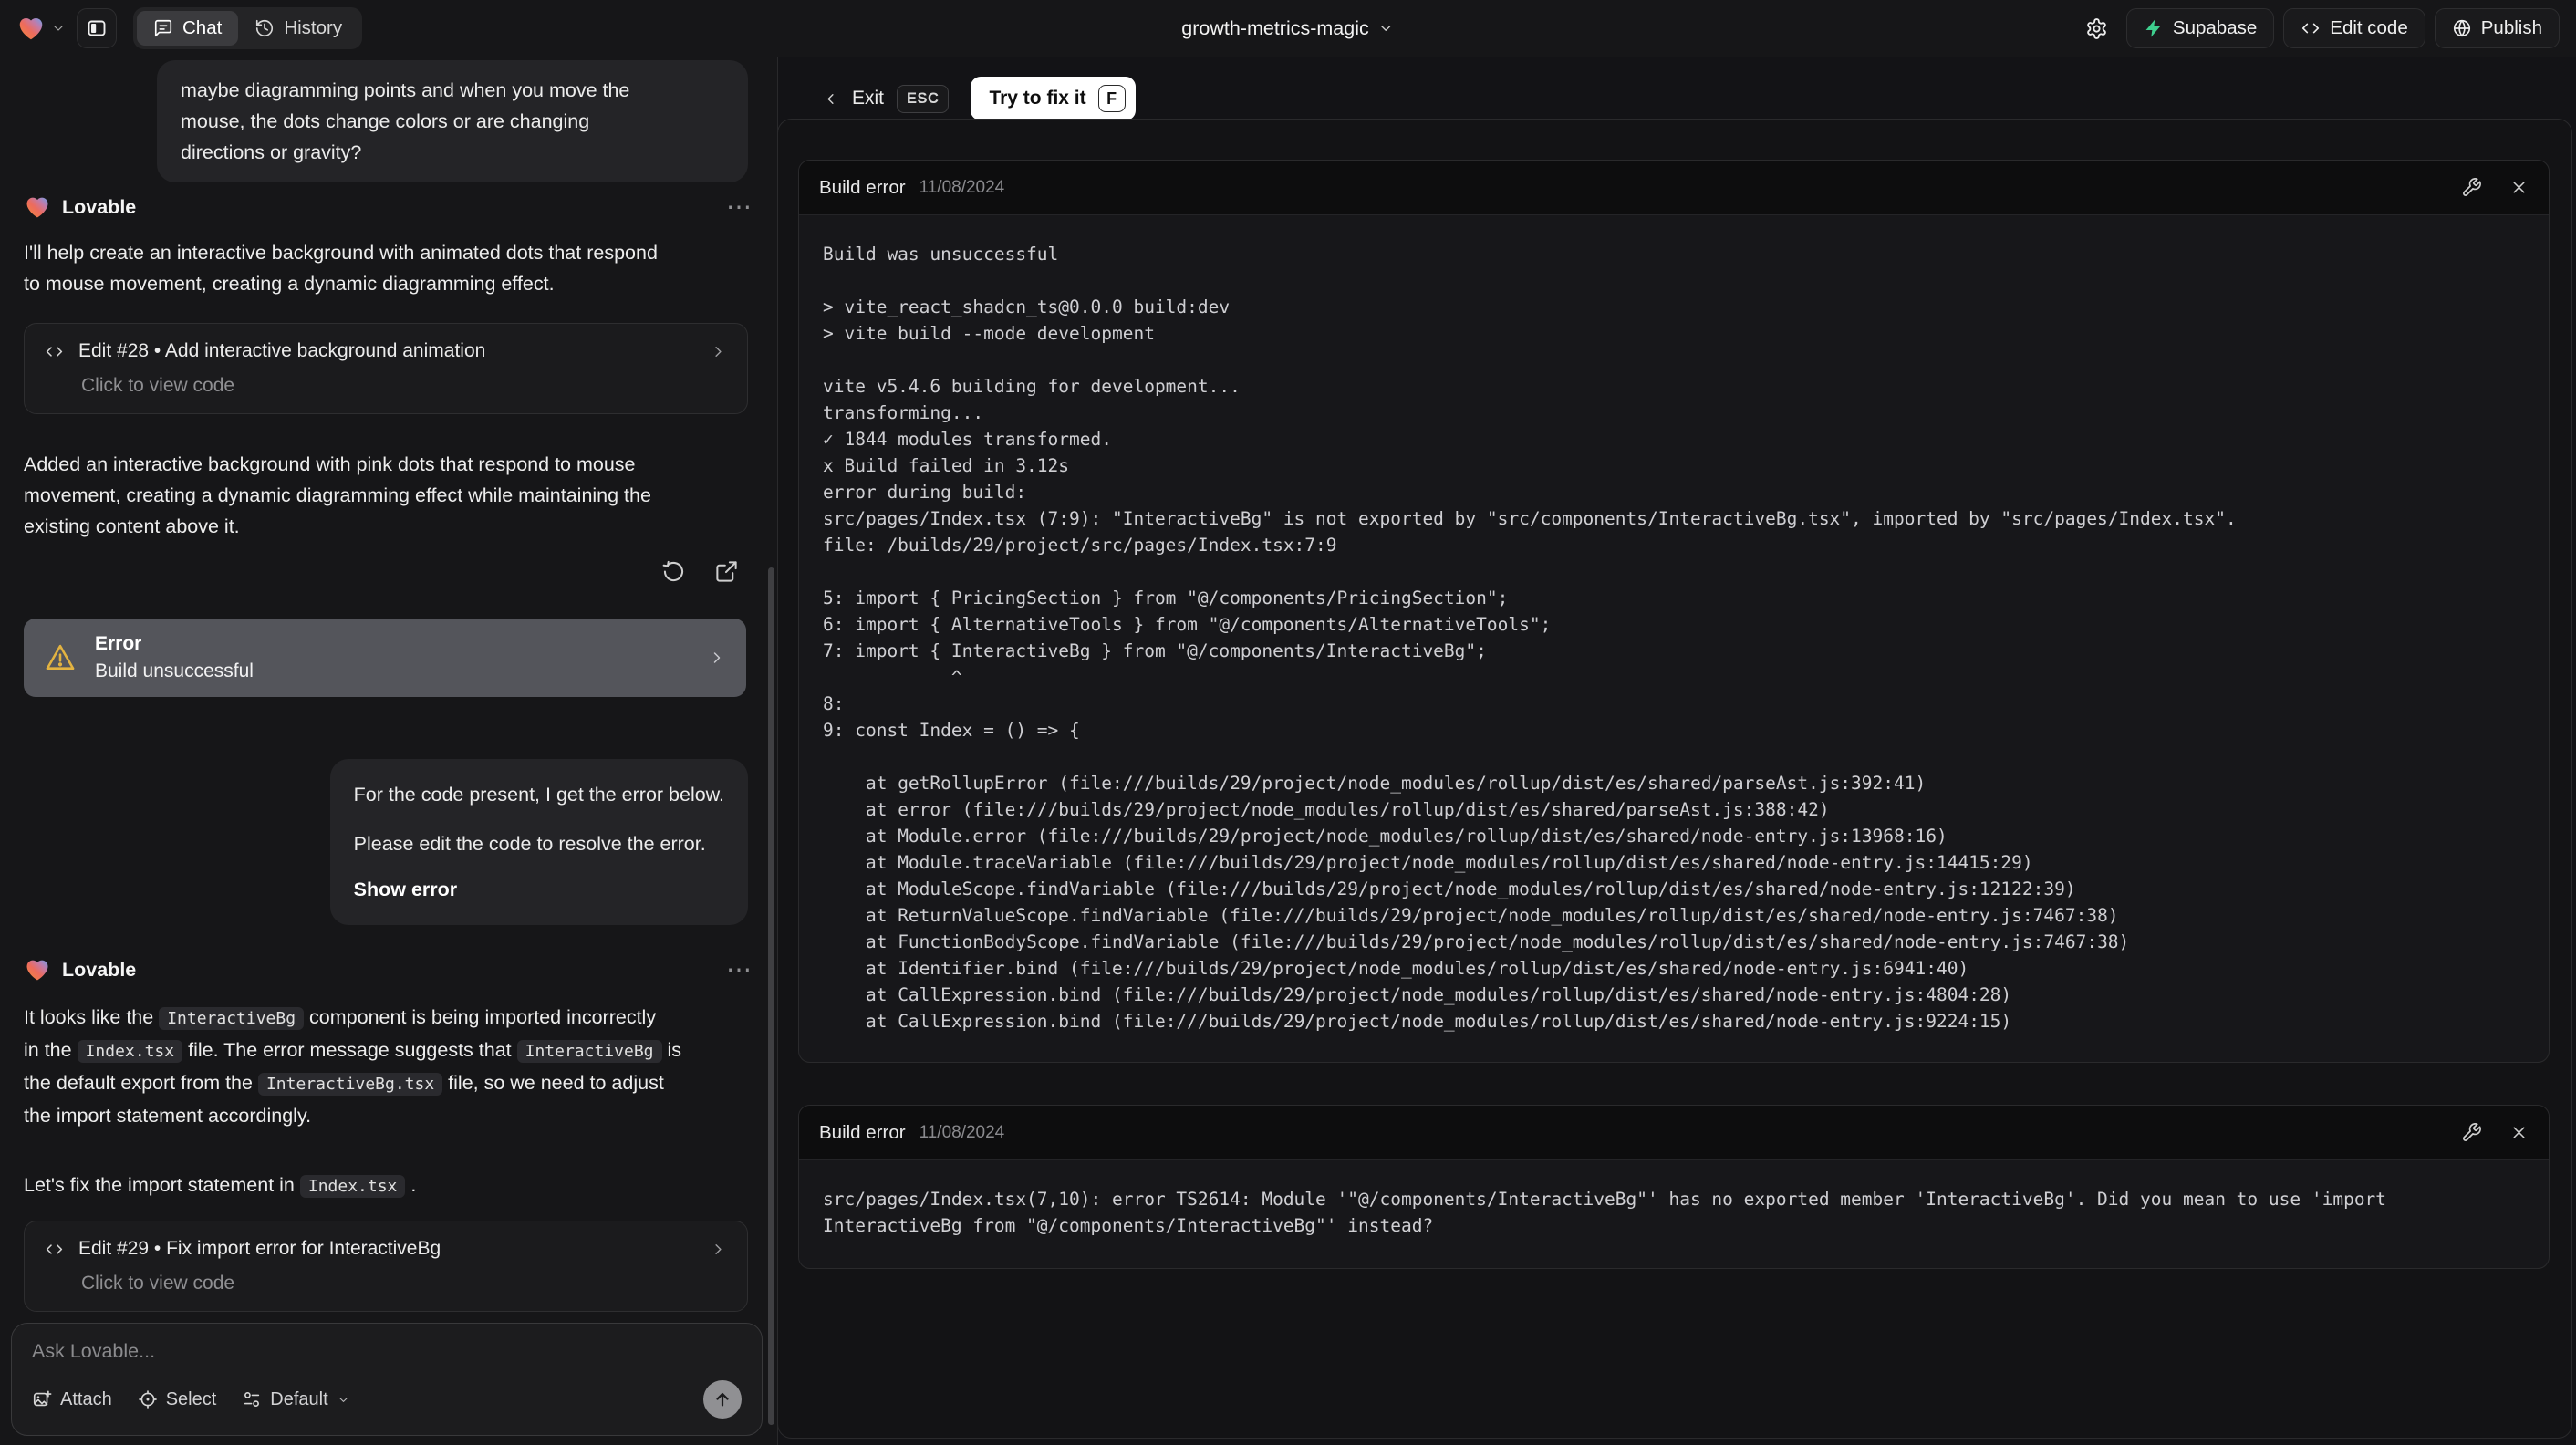  Describe the element at coordinates (387, 1379) in the screenshot. I see `chat-input-box: Ask Lovable... Attach Select Default` at that location.